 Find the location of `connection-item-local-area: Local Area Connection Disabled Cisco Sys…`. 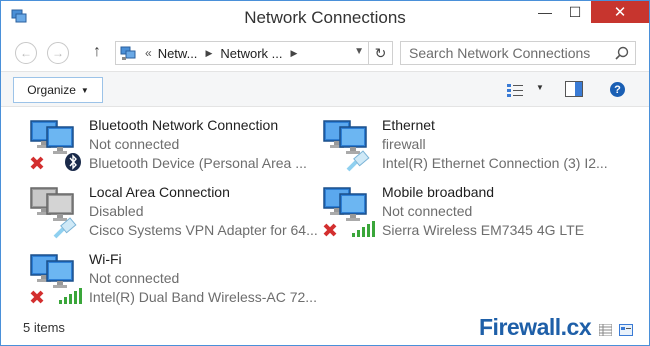

connection-item-local-area: Local Area Connection Disabled Cisco Sys… is located at coordinates (174, 212).